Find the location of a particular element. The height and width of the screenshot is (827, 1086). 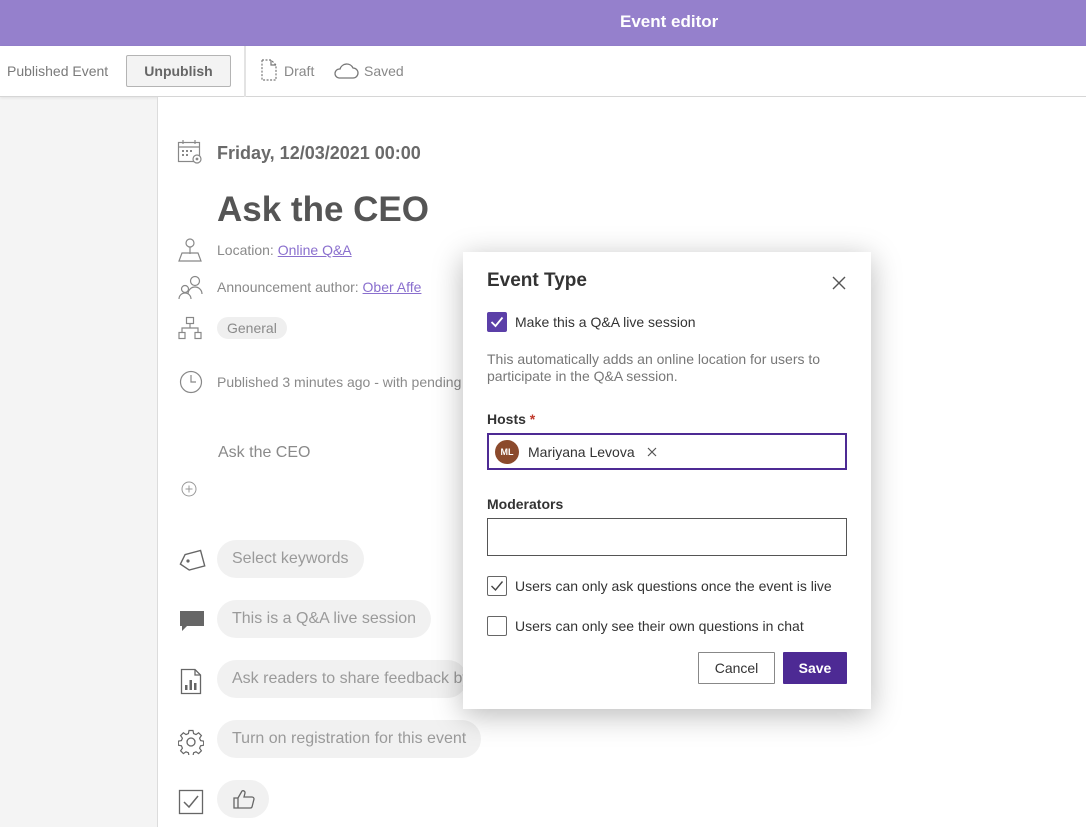

thumbs-up-icon is located at coordinates (244, 799).